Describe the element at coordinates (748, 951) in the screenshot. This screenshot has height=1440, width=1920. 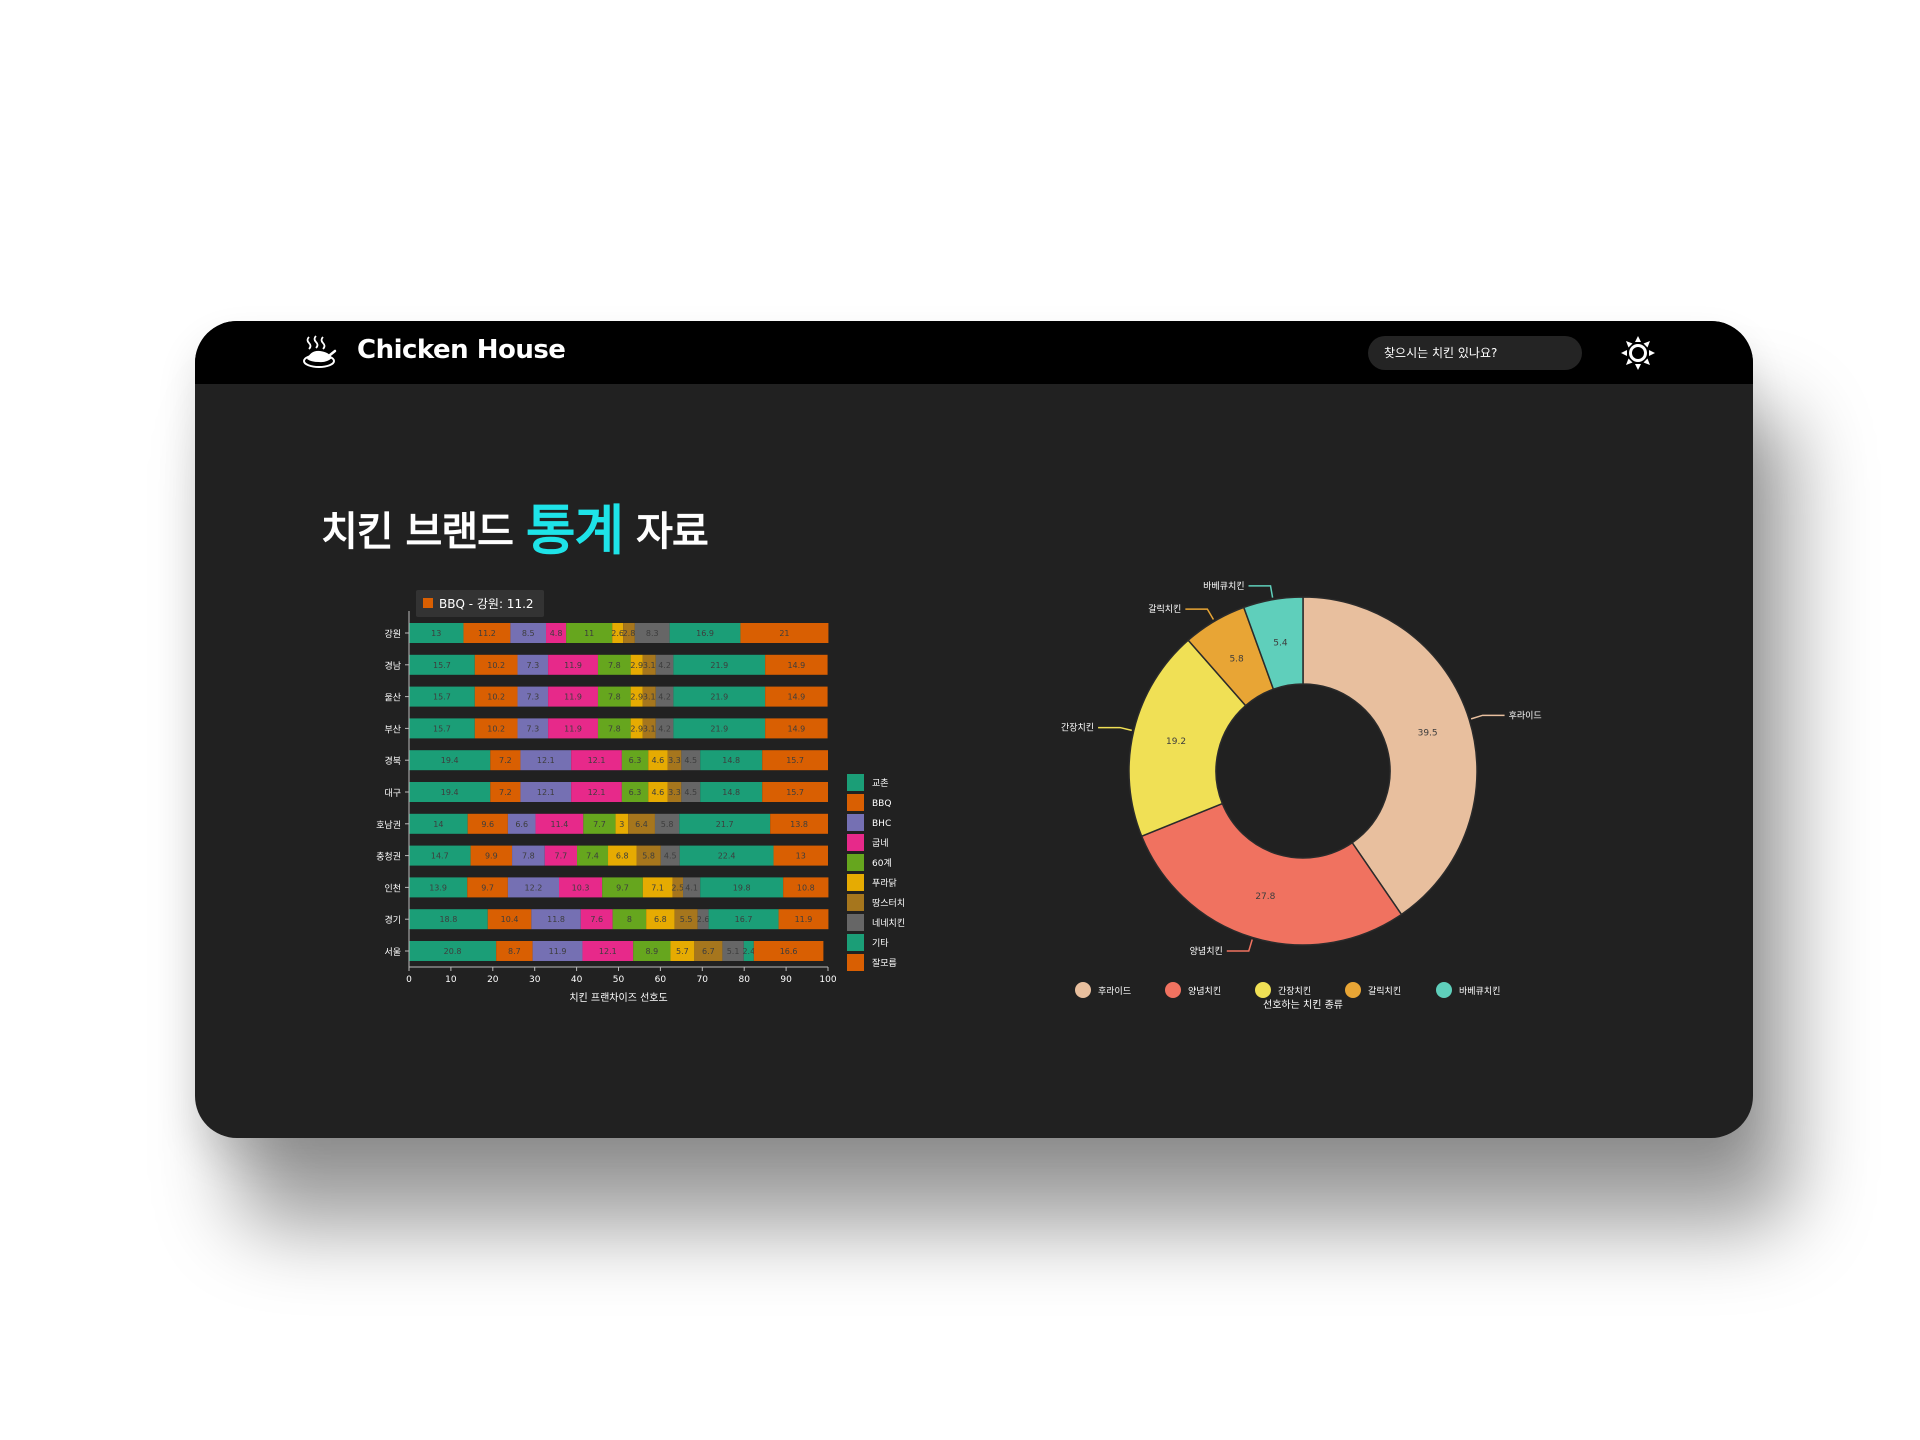
I see `bar-value-label: 2.4` at that location.